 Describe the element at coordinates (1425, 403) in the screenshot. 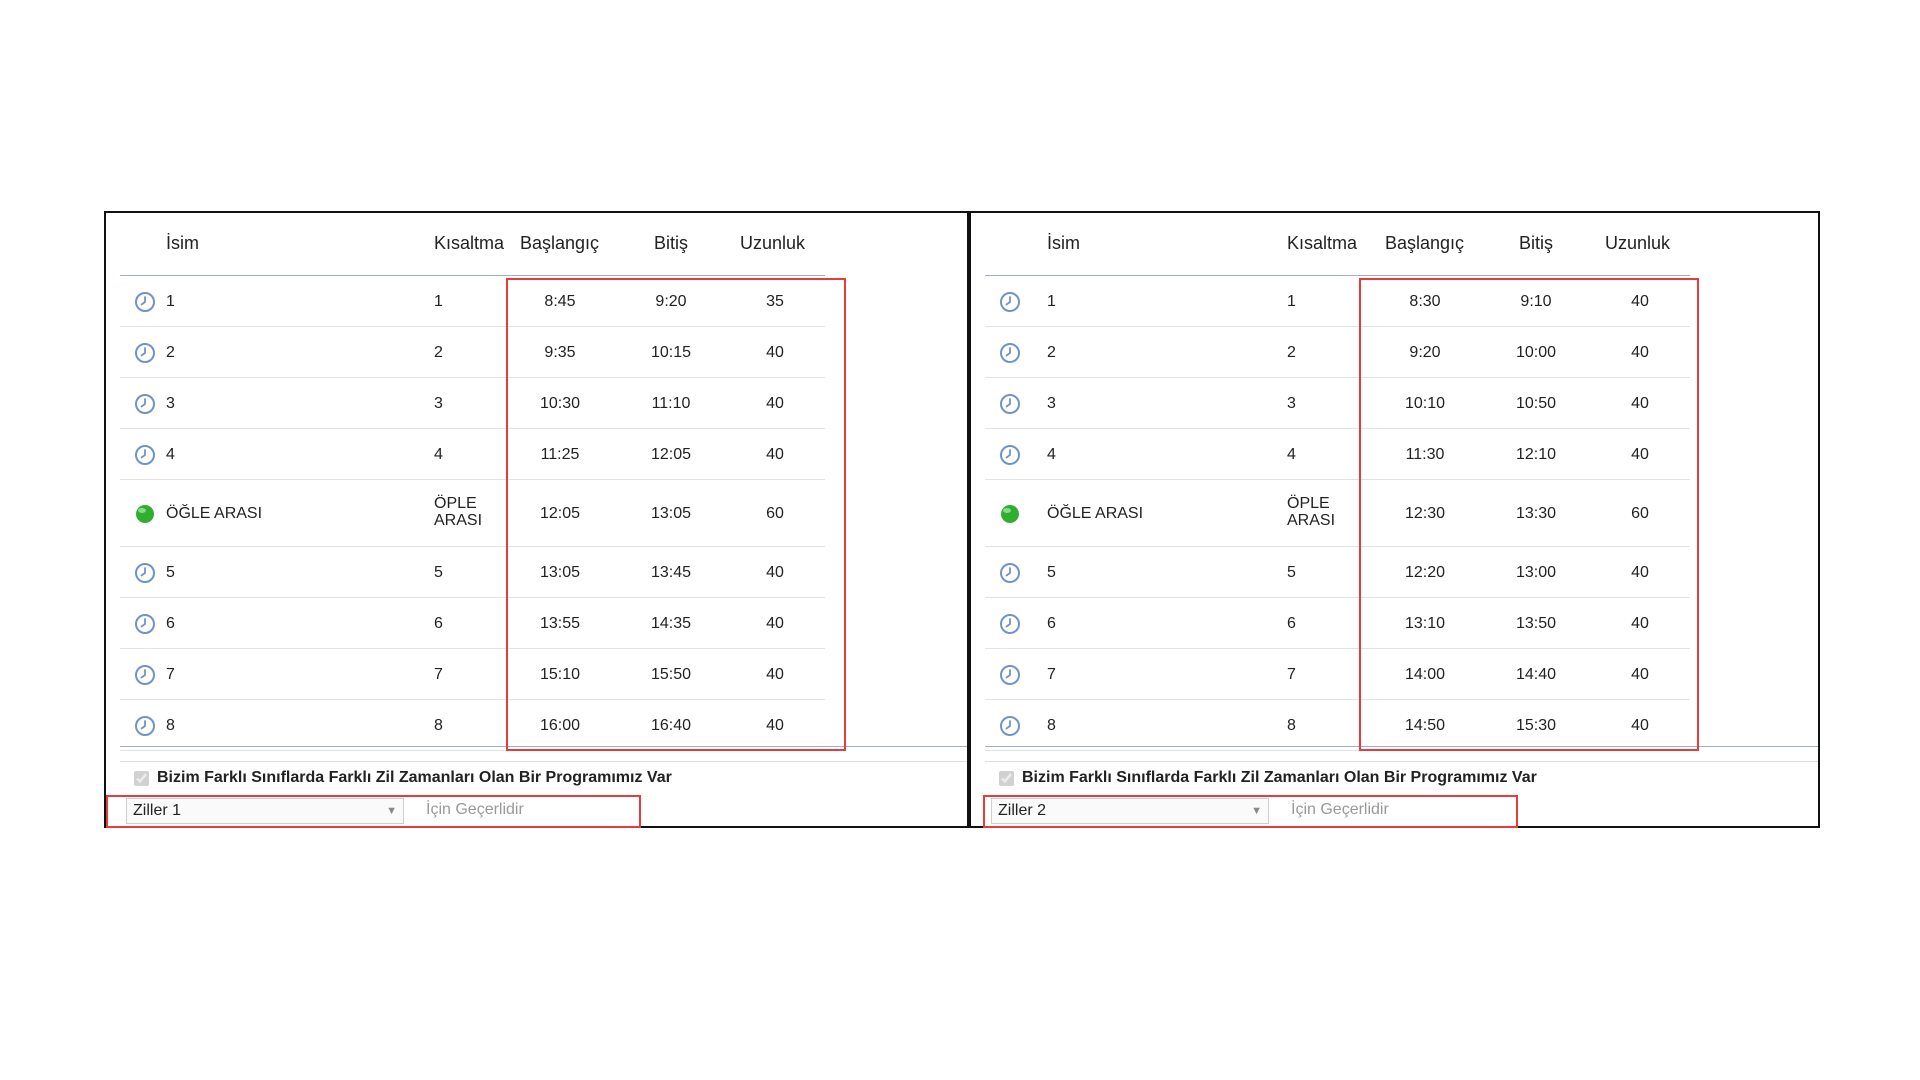

I see `row-start-time: 10:10` at that location.